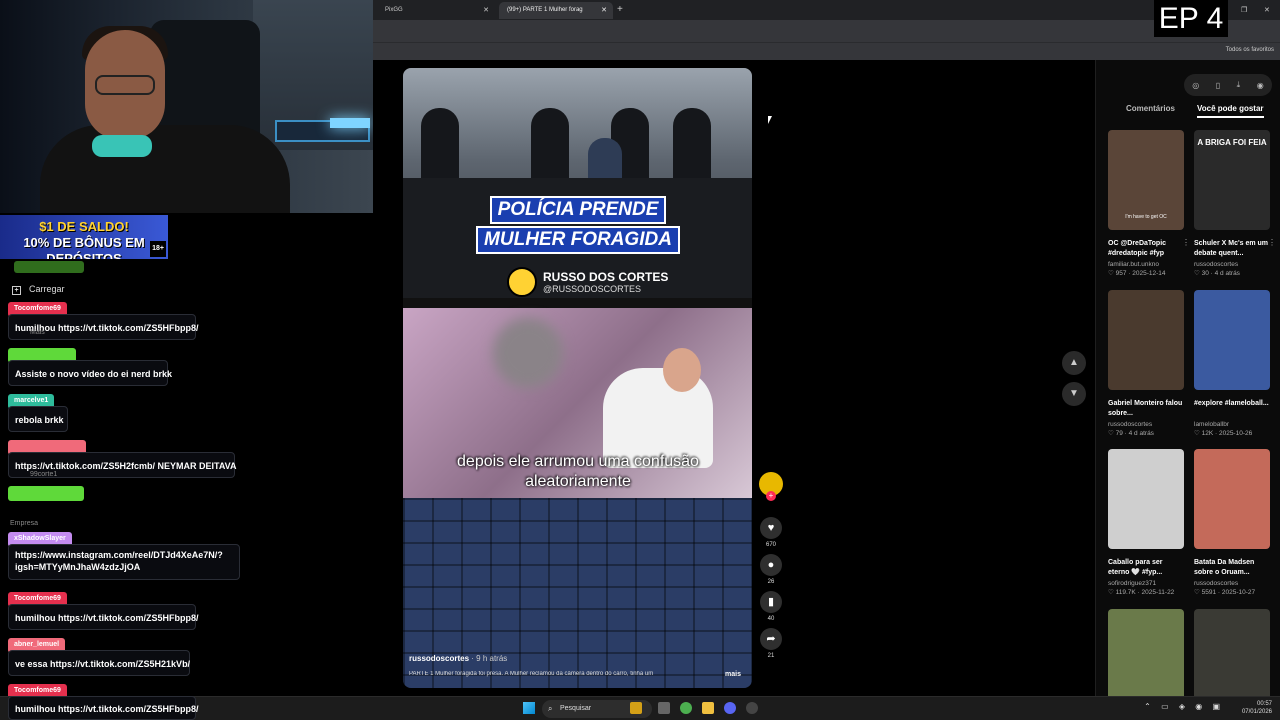 The image size is (1280, 720). I want to click on windows-start-icon, so click(529, 708).